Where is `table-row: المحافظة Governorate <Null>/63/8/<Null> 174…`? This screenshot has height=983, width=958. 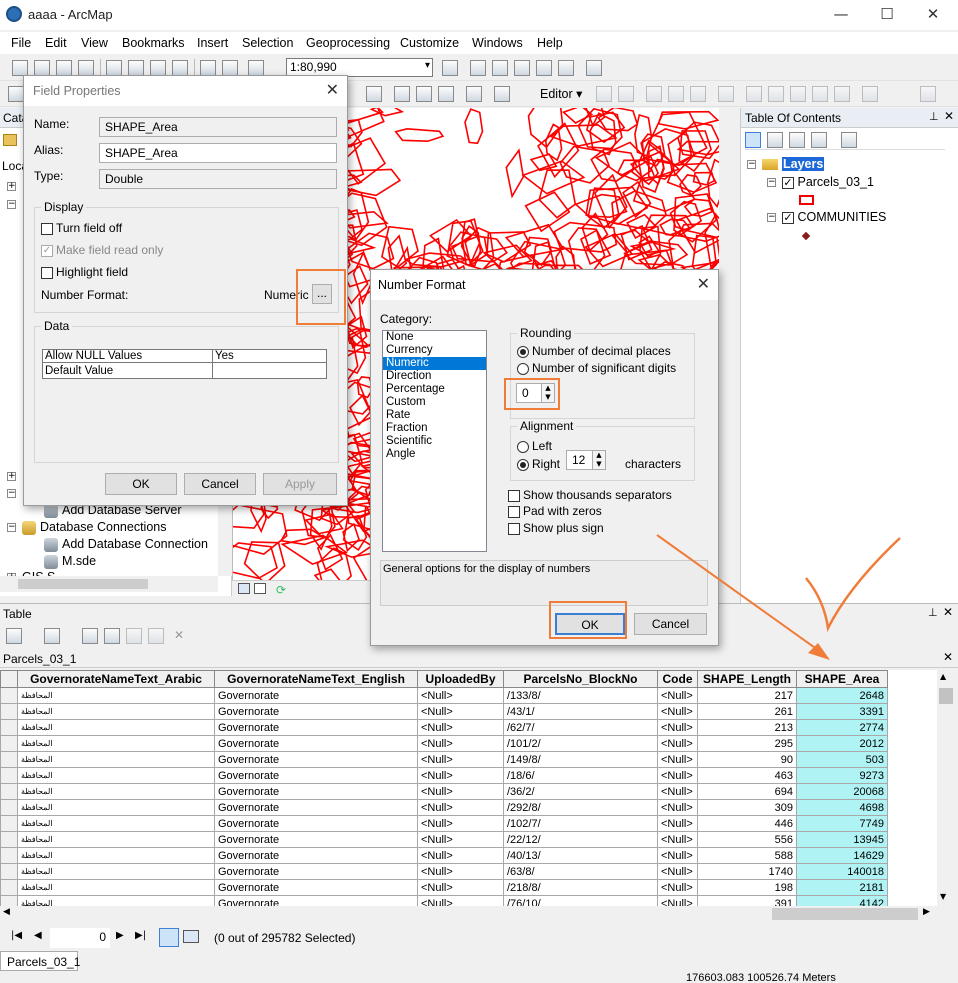
table-row: المحافظة Governorate <Null>/63/8/<Null> 174… is located at coordinates (447, 871).